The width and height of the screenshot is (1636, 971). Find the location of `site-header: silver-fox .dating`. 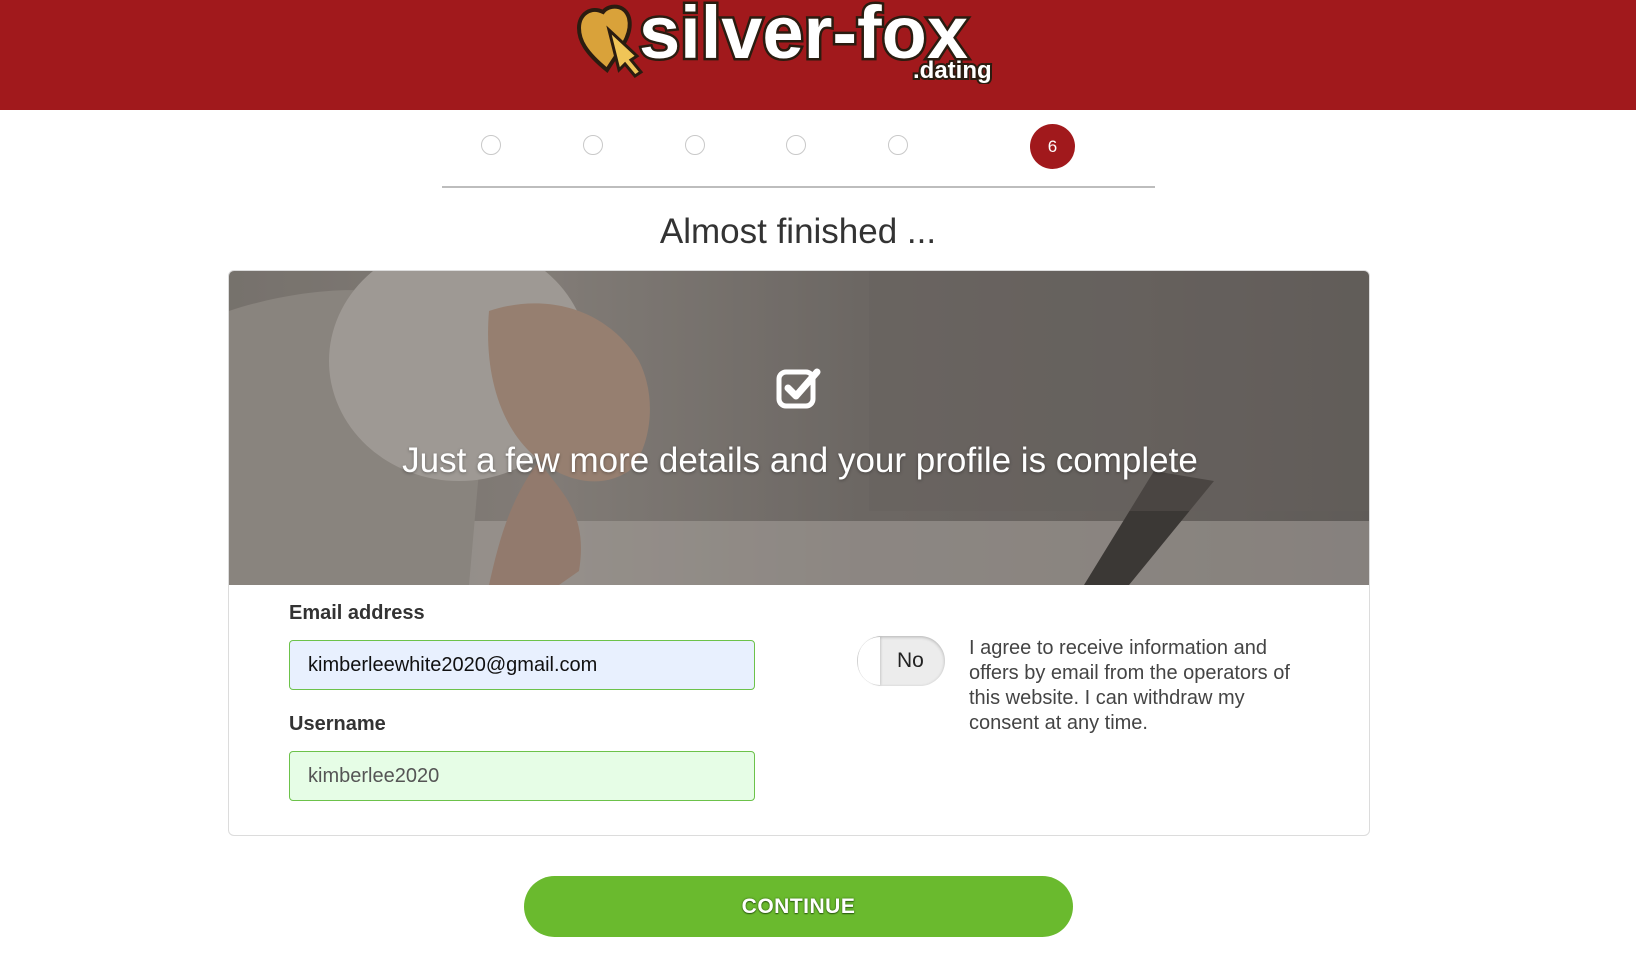

site-header: silver-fox .dating is located at coordinates (818, 55).